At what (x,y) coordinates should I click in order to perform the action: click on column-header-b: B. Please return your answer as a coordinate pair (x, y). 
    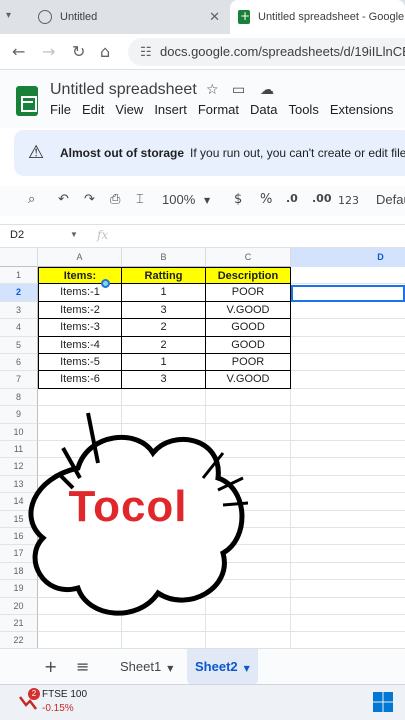
    Looking at the image, I should click on (164, 257).